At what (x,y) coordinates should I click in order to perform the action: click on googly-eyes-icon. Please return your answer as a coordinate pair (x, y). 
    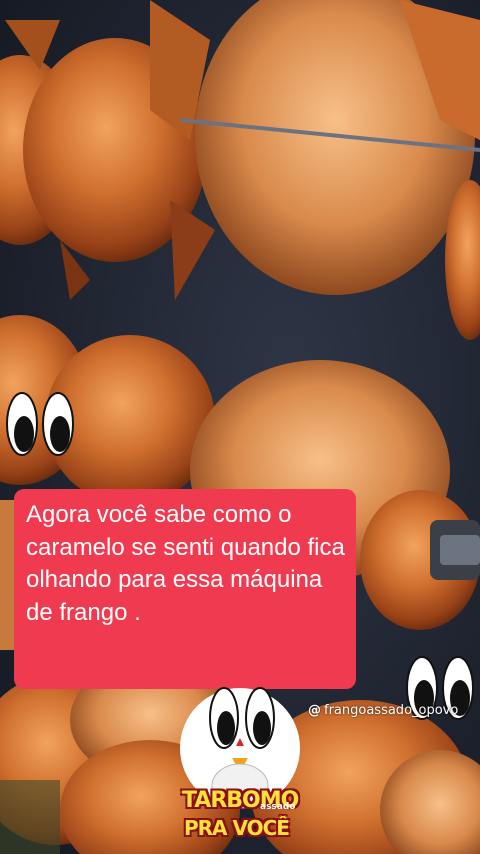
    Looking at the image, I should click on (40, 424).